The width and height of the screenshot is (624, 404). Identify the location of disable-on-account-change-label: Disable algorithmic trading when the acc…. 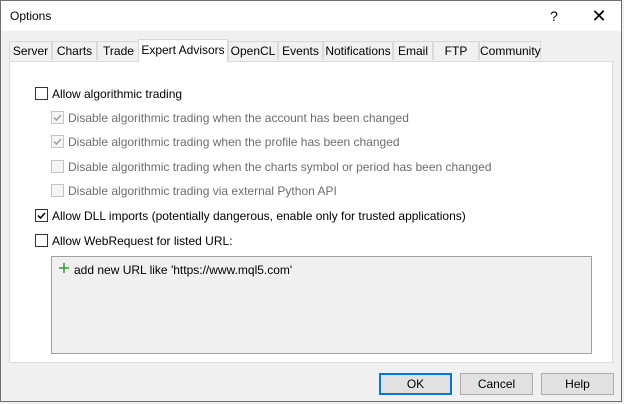
(238, 118).